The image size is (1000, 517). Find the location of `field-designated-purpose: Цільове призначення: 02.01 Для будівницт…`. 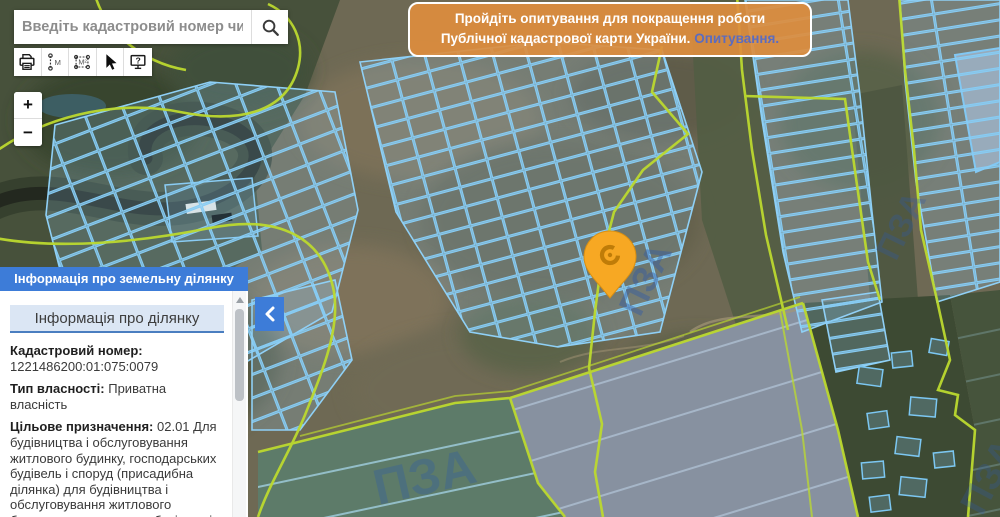

field-designated-purpose: Цільове призначення: 02.01 Для будівницт… is located at coordinates (113, 468).